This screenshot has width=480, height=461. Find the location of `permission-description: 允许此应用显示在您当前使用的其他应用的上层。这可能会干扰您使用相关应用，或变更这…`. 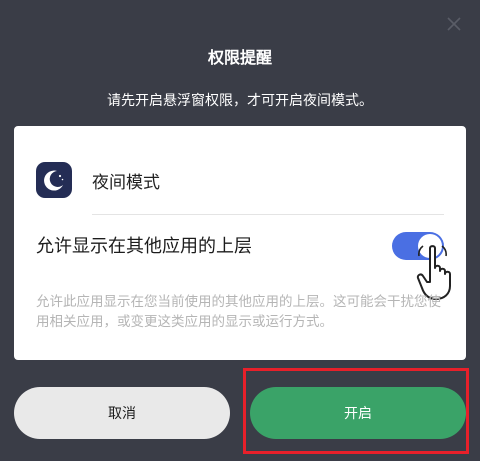

permission-description: 允许此应用显示在您当前使用的其他应用的上层。这可能会干扰您使用相关应用，或变更这… is located at coordinates (238, 312).